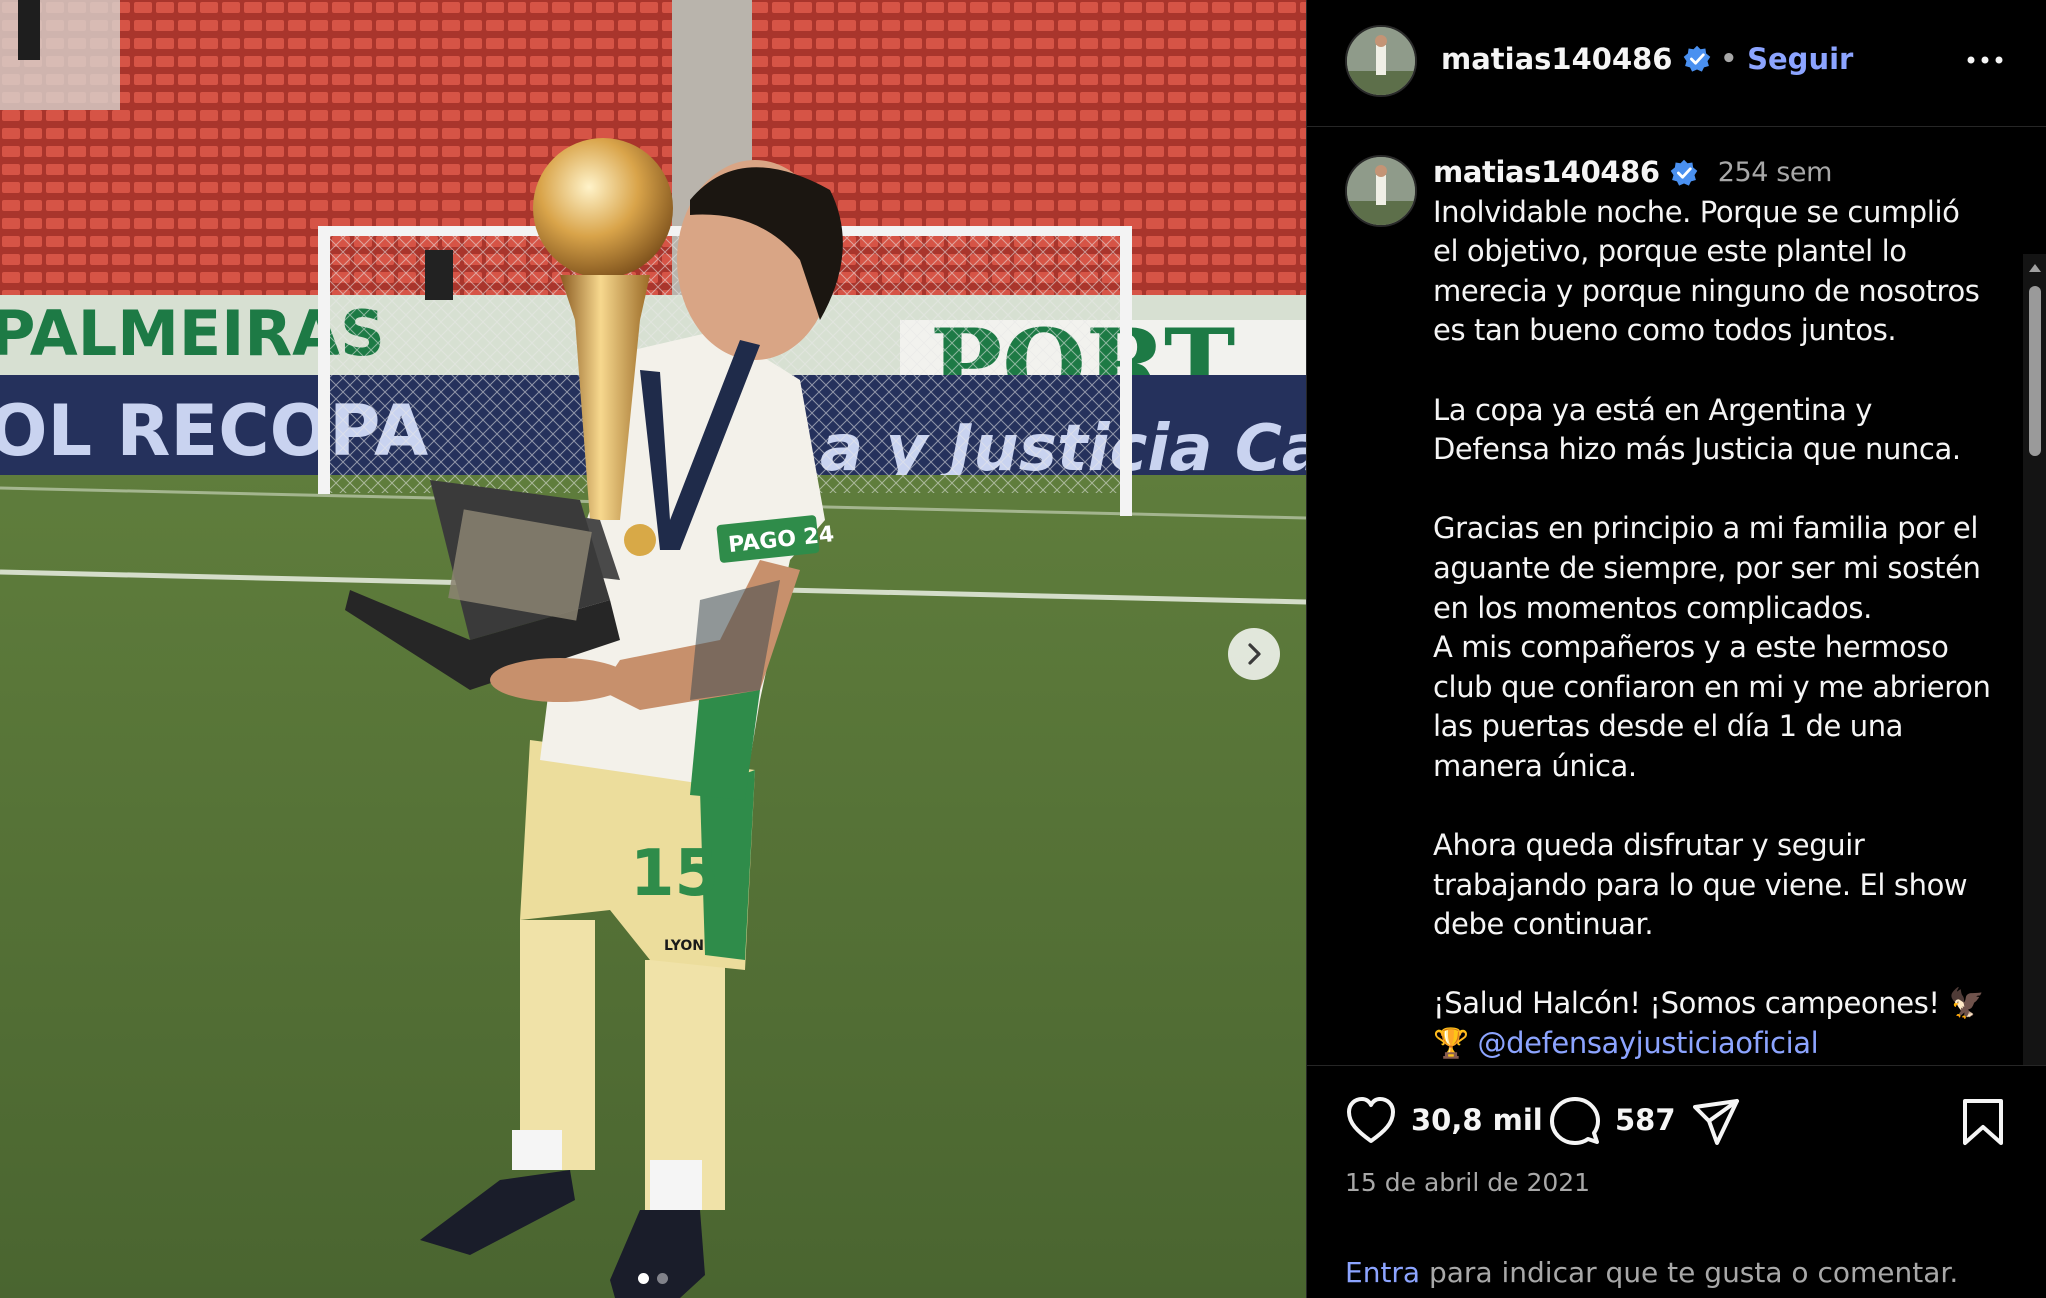 The image size is (2046, 1298). What do you see at coordinates (2035, 268) in the screenshot?
I see `scroll-up-arrow-icon` at bounding box center [2035, 268].